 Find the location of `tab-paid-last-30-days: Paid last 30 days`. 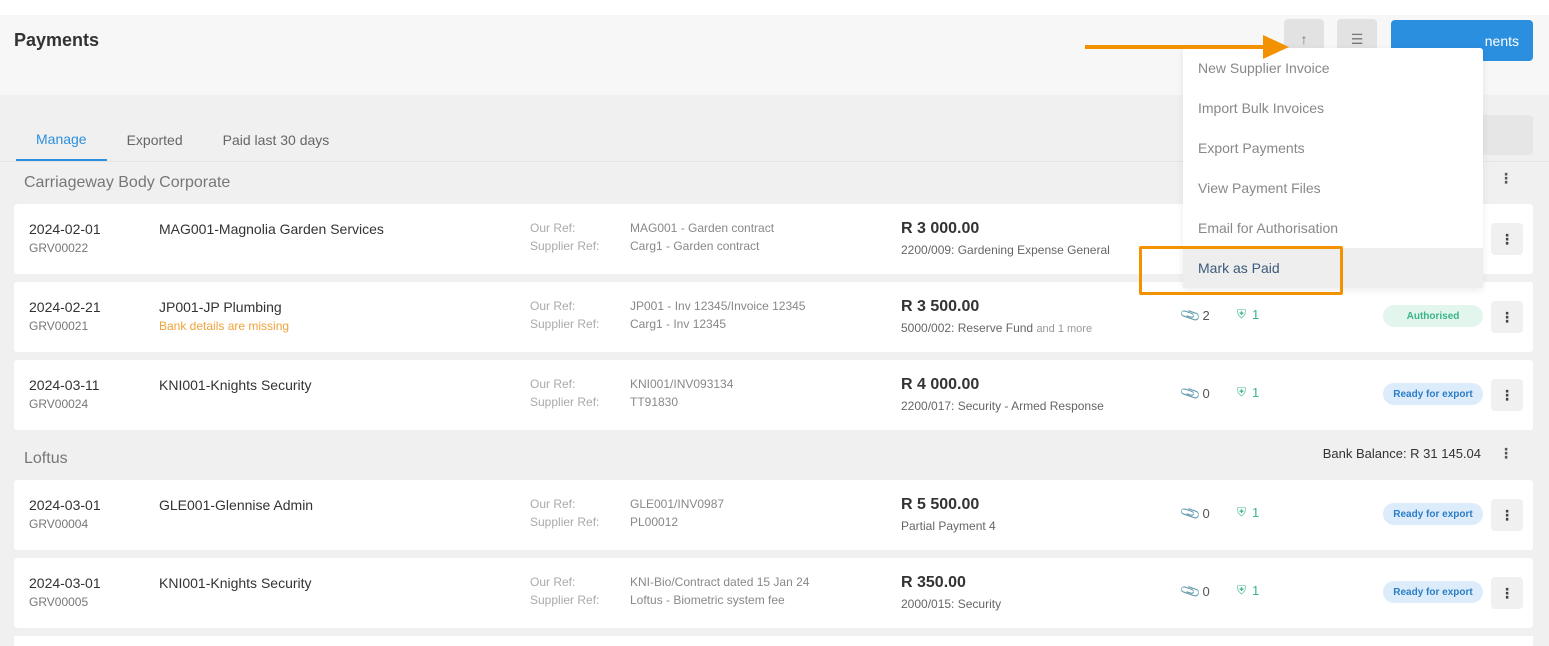

tab-paid-last-30-days: Paid last 30 days is located at coordinates (276, 140).